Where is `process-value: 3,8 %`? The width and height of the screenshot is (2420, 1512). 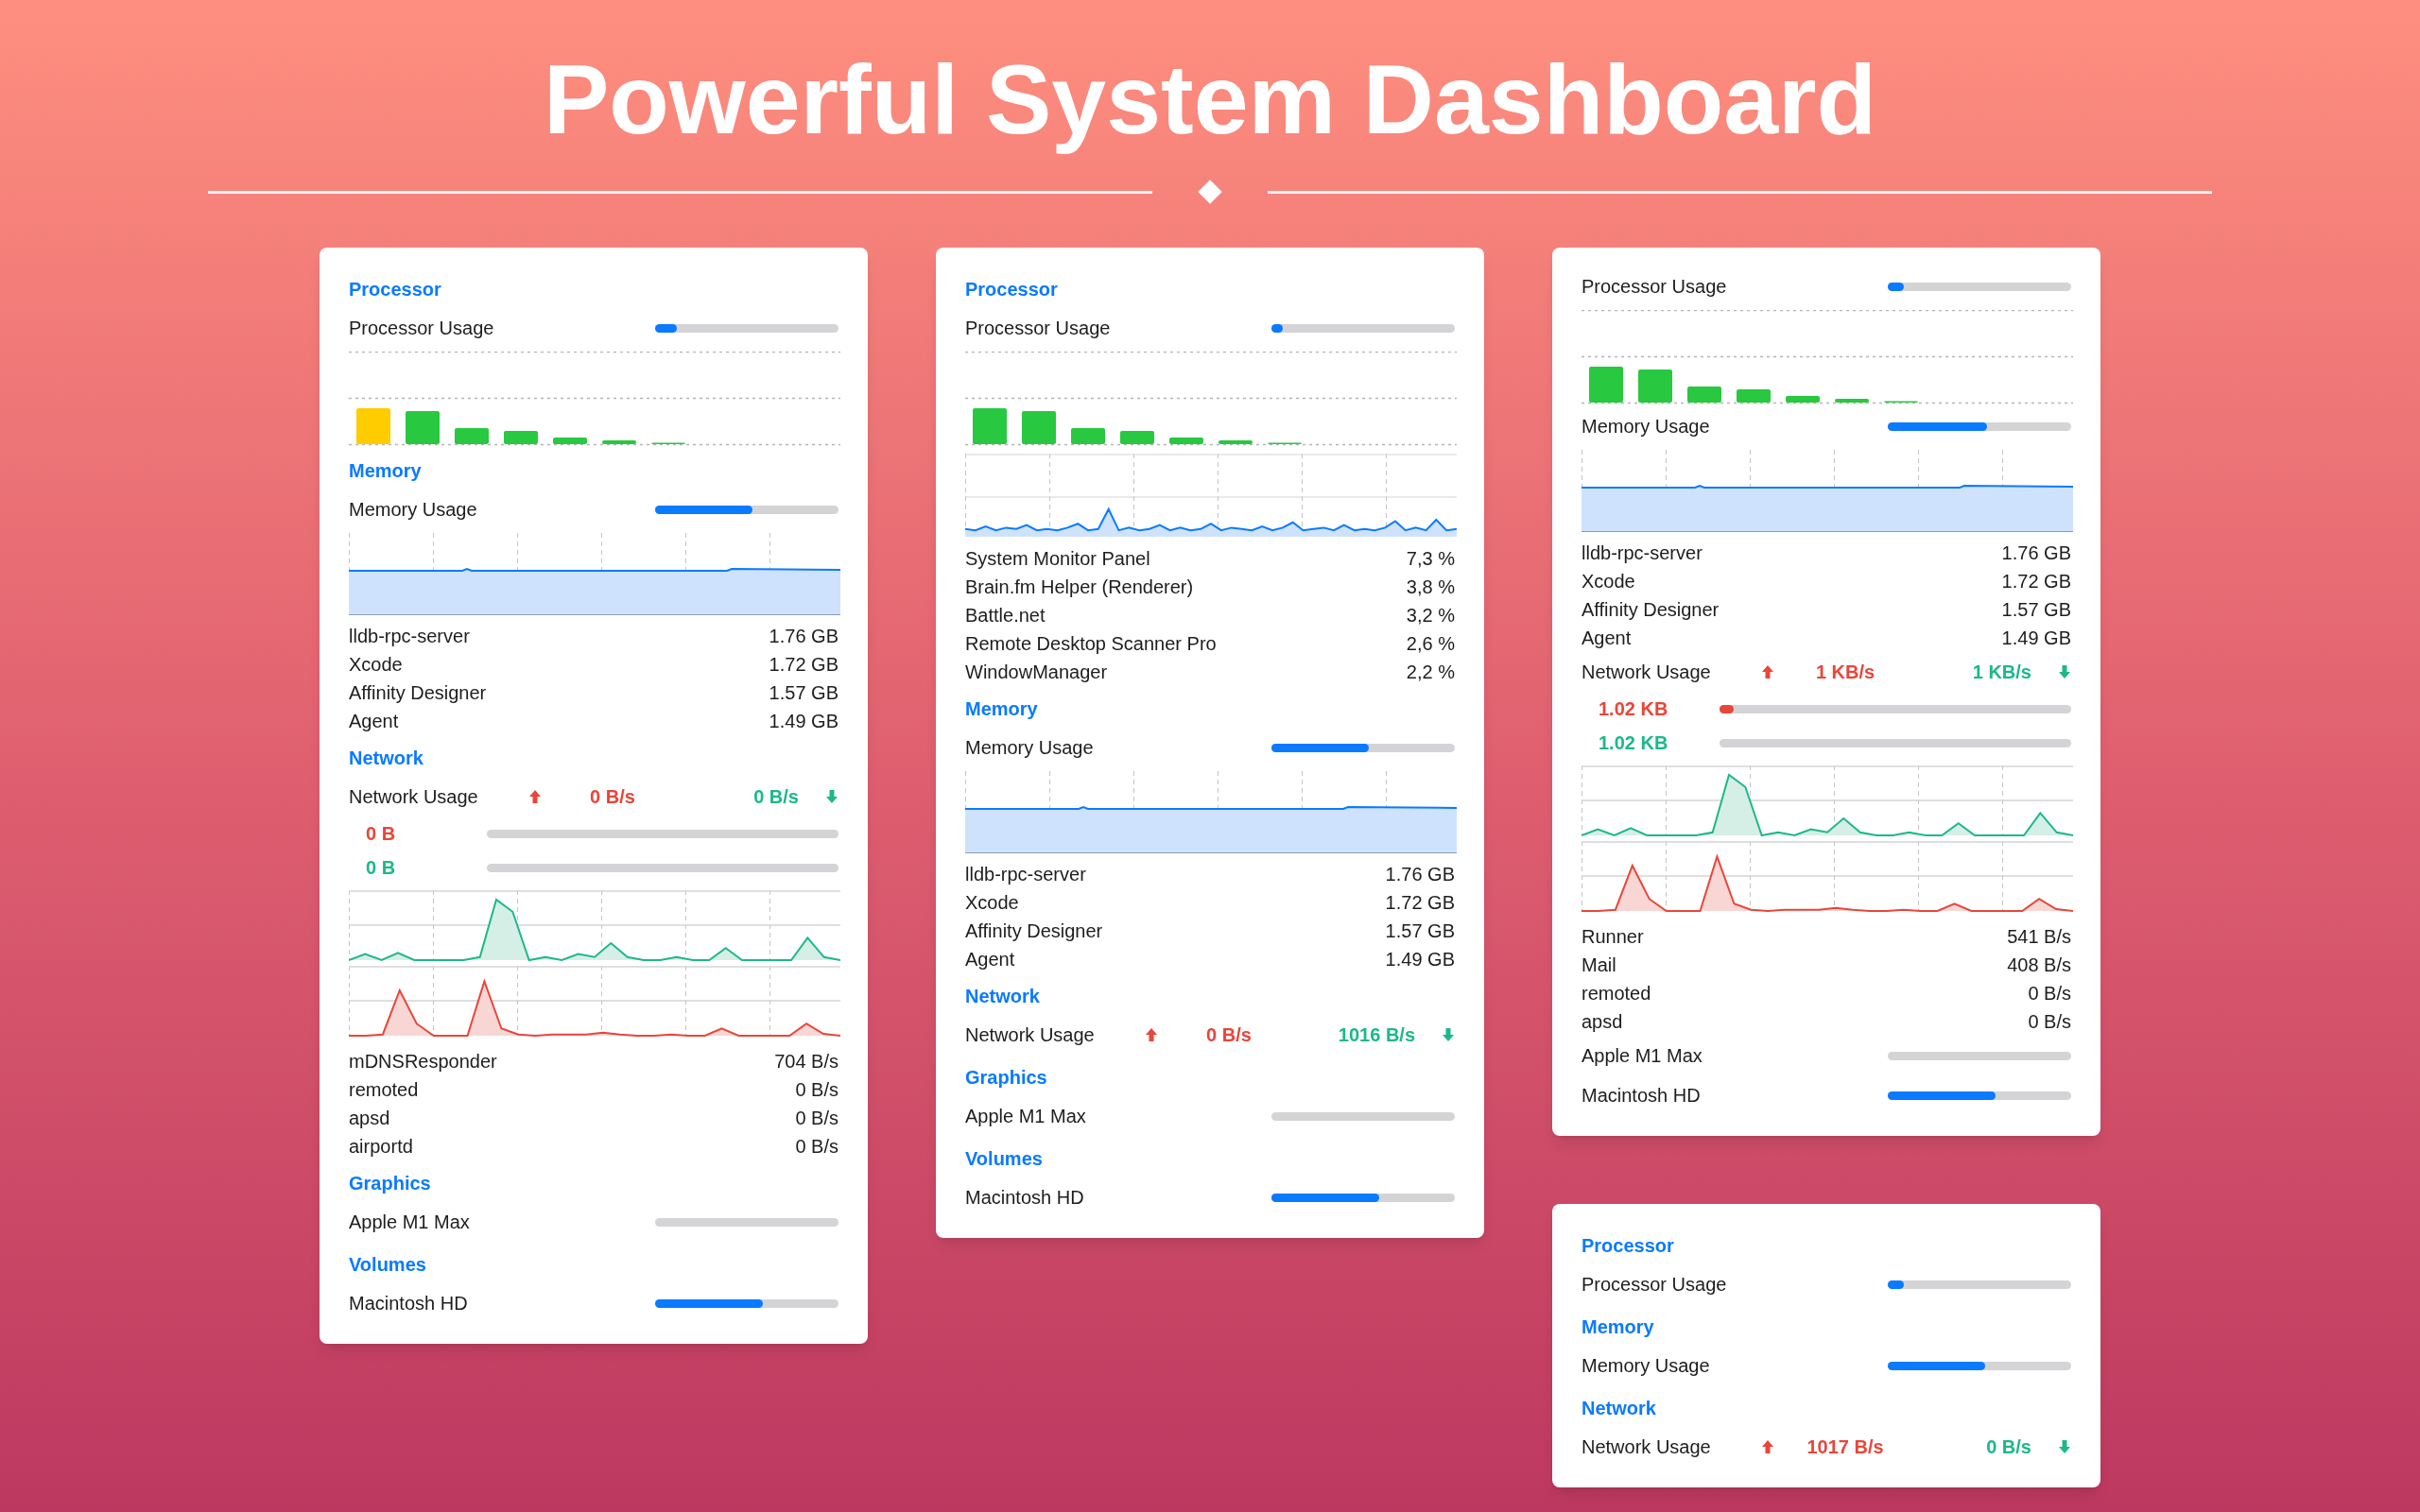 process-value: 3,8 % is located at coordinates (1430, 587).